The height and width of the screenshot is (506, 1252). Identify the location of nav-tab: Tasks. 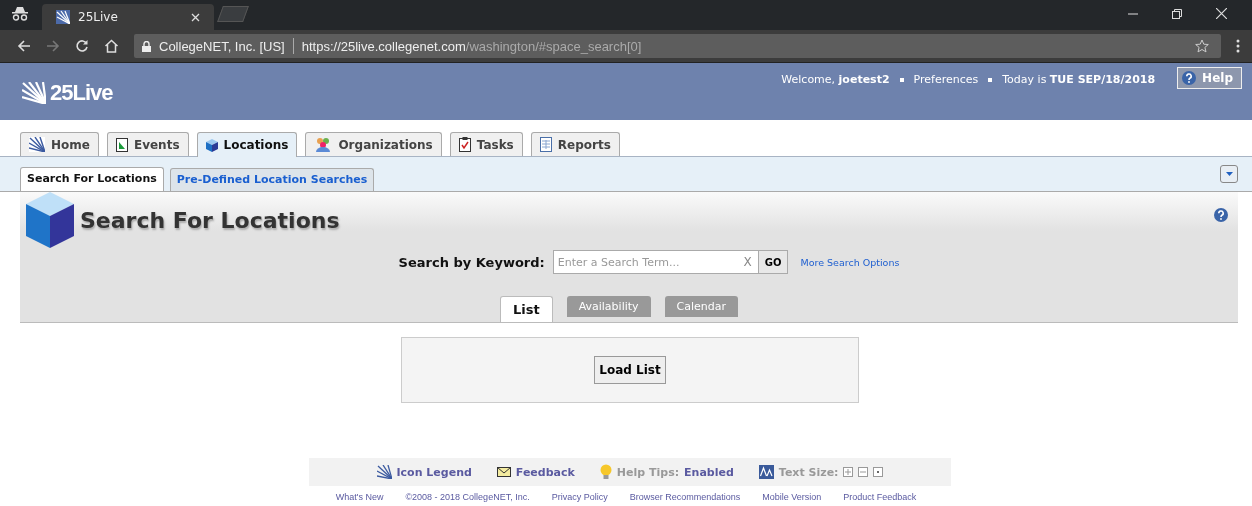
(486, 144).